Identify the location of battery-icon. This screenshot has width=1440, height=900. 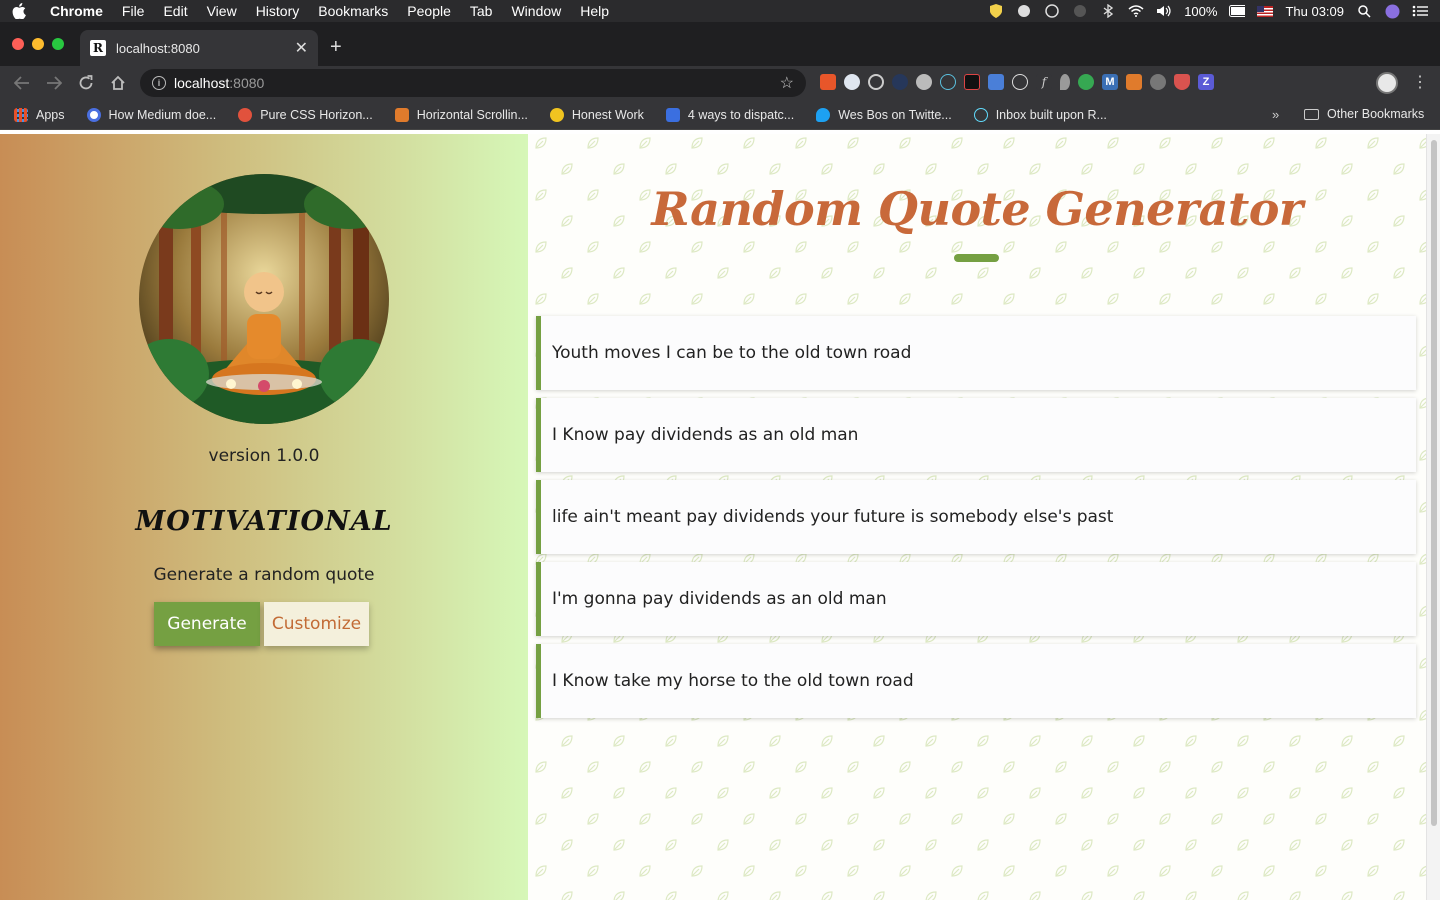
(1237, 11).